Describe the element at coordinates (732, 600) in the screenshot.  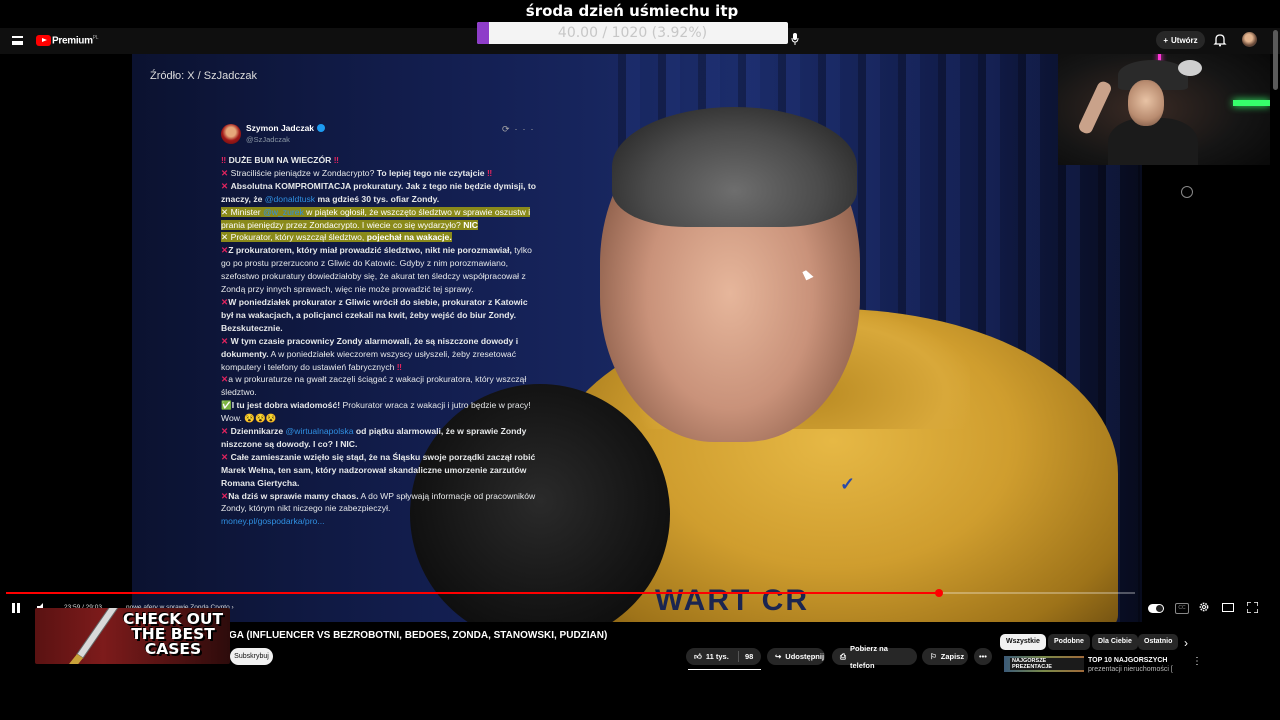
I see `shirt-print: WART CR` at that location.